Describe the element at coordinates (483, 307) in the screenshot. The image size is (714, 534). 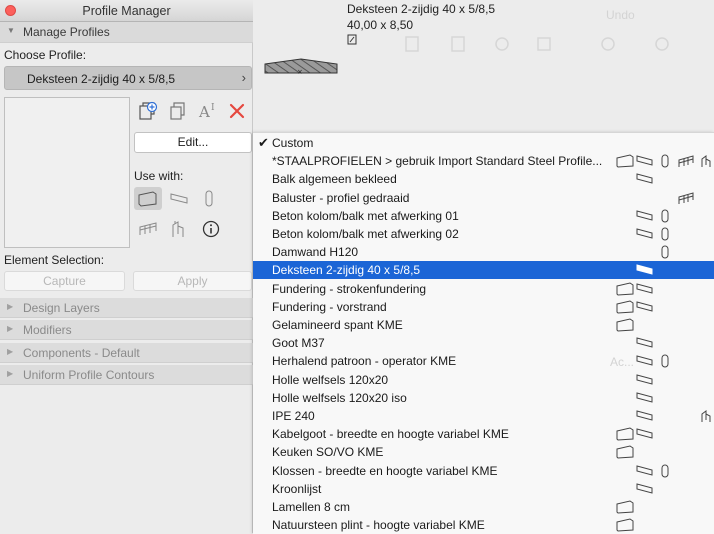
I see `menu-item: Fundering - vorstrand` at that location.